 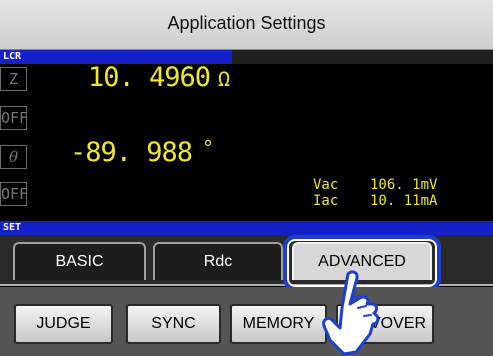 I want to click on pointing-hand-icon, so click(x=351, y=313).